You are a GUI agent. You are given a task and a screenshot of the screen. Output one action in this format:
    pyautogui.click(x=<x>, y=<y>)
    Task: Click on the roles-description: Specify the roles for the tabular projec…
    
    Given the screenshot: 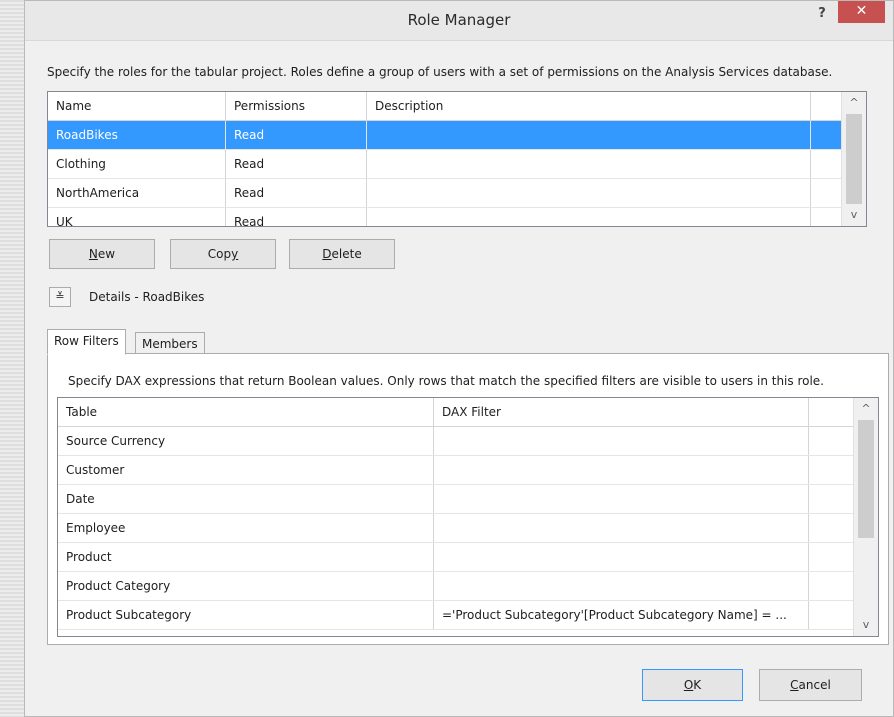 What is the action you would take?
    pyautogui.click(x=440, y=72)
    